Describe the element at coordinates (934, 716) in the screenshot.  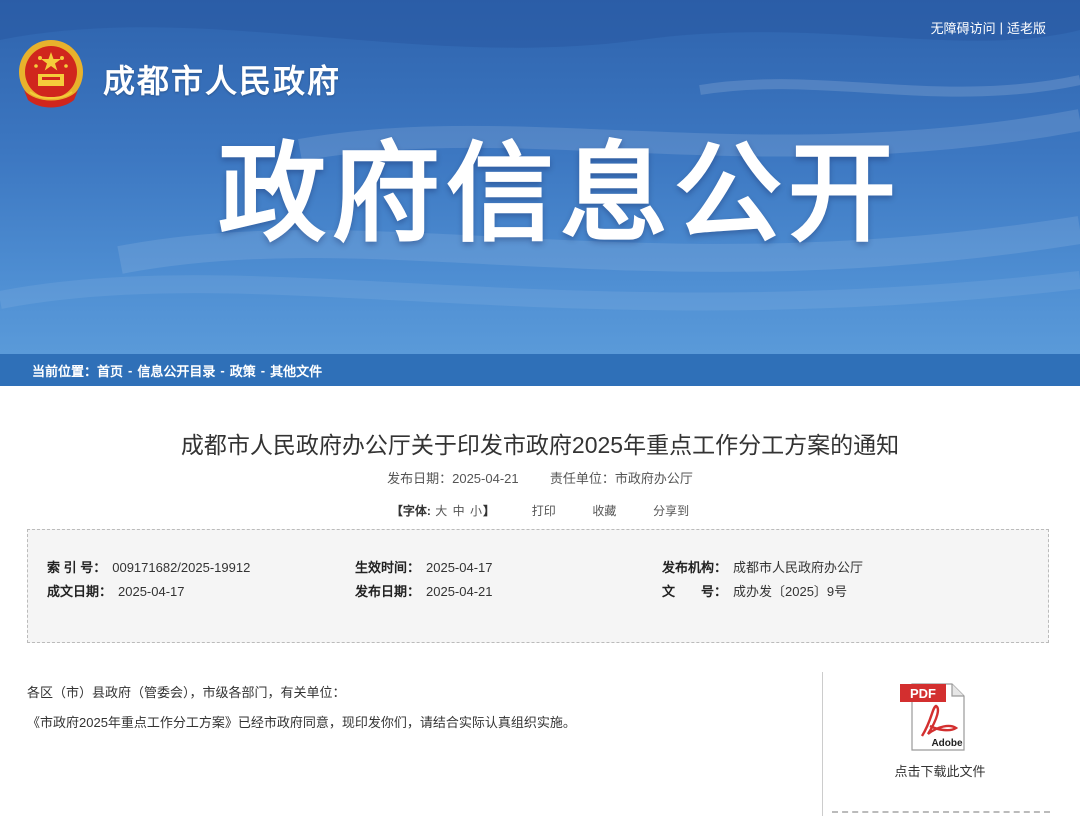
I see `pdf-icon: PDF Adobe` at that location.